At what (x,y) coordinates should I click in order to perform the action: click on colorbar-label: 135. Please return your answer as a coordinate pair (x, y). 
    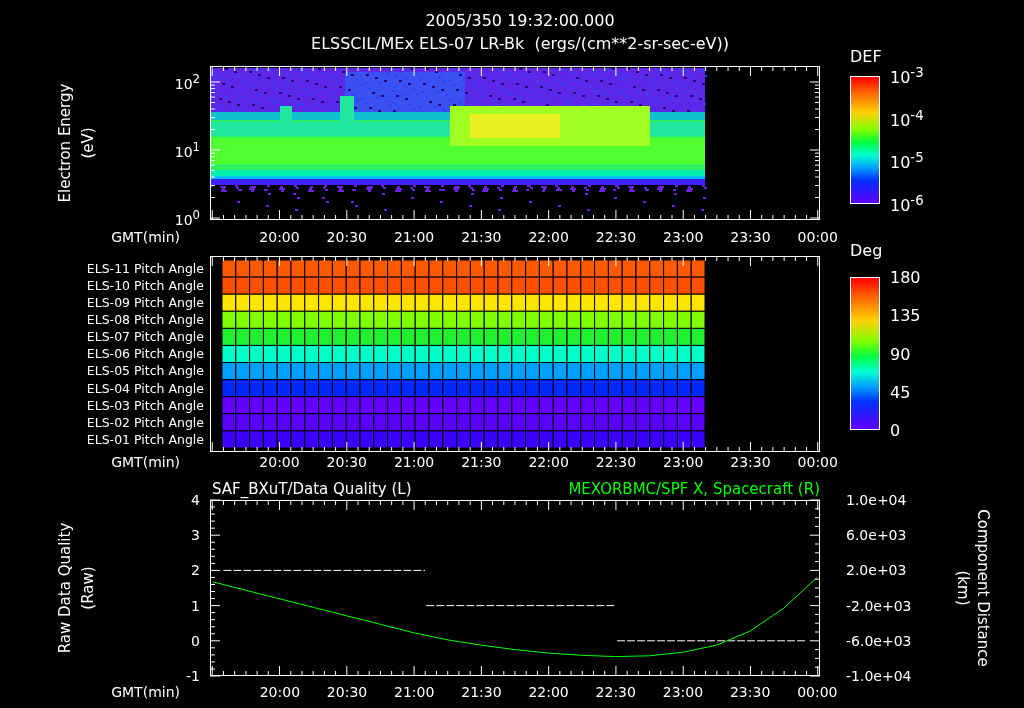
    Looking at the image, I should click on (905, 315).